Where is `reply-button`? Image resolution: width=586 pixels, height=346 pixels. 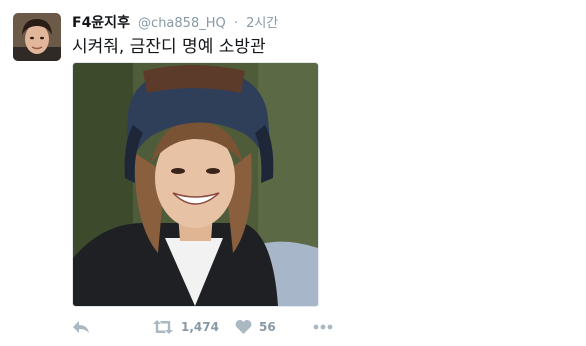 reply-button is located at coordinates (81, 327).